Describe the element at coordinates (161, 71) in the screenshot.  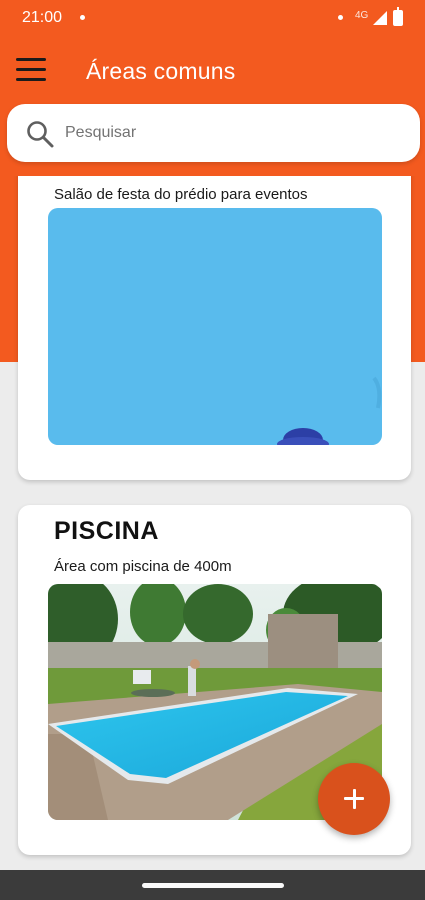
I see `page-title: Áreas comuns` at that location.